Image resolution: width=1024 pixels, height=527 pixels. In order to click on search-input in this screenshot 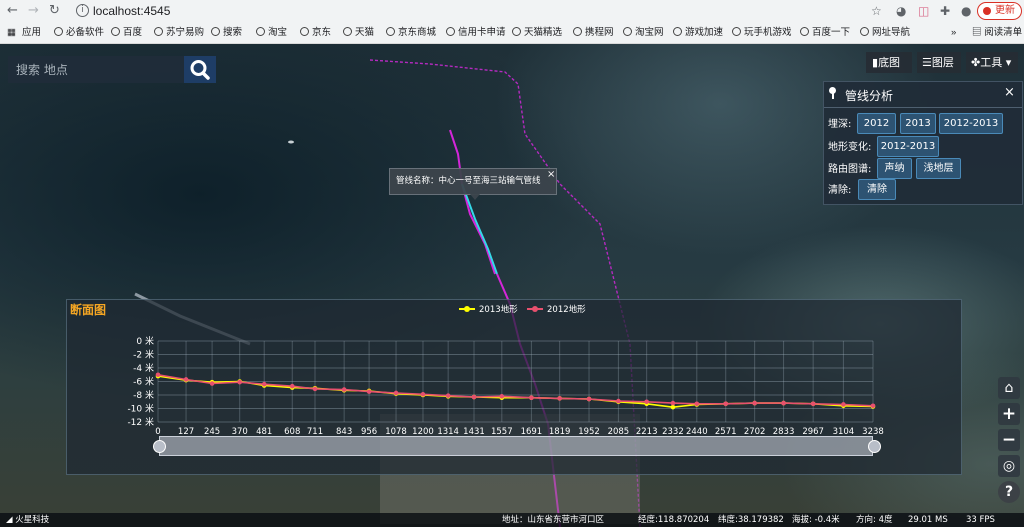, I will do `click(96, 69)`.